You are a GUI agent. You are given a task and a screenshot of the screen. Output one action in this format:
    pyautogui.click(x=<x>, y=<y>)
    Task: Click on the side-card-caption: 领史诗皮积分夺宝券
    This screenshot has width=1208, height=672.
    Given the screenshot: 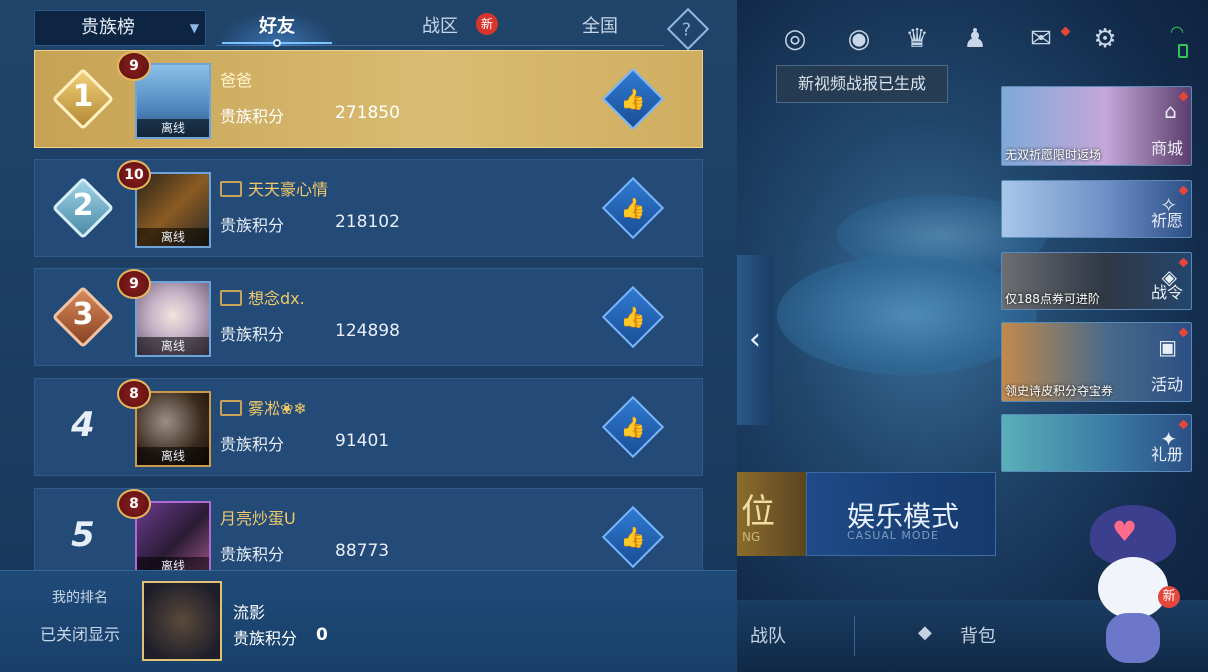 What is the action you would take?
    pyautogui.click(x=1059, y=391)
    